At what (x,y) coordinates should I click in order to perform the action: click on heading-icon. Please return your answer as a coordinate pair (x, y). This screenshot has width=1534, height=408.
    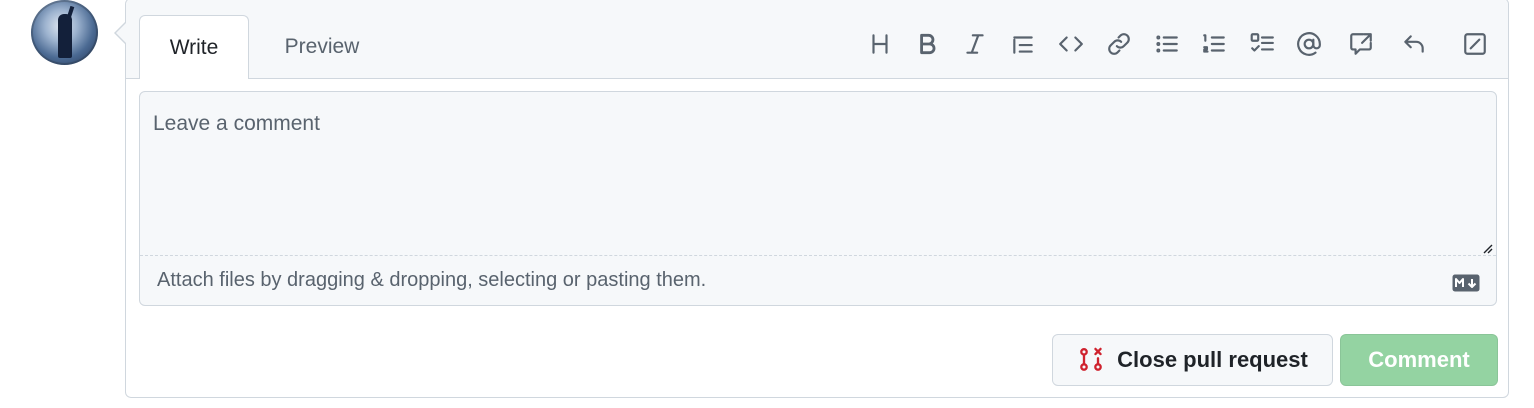
    Looking at the image, I should click on (880, 44).